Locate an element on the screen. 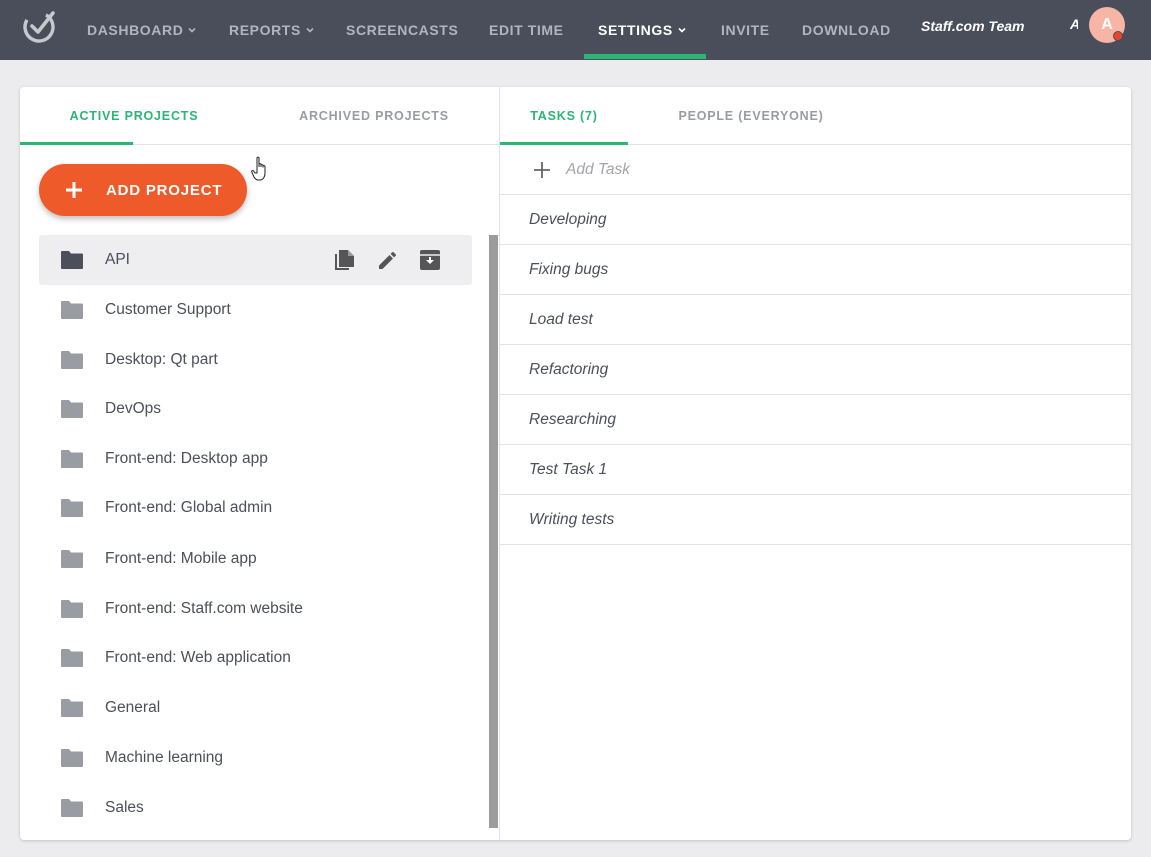 The height and width of the screenshot is (857, 1151). task-name: Researching is located at coordinates (573, 419).